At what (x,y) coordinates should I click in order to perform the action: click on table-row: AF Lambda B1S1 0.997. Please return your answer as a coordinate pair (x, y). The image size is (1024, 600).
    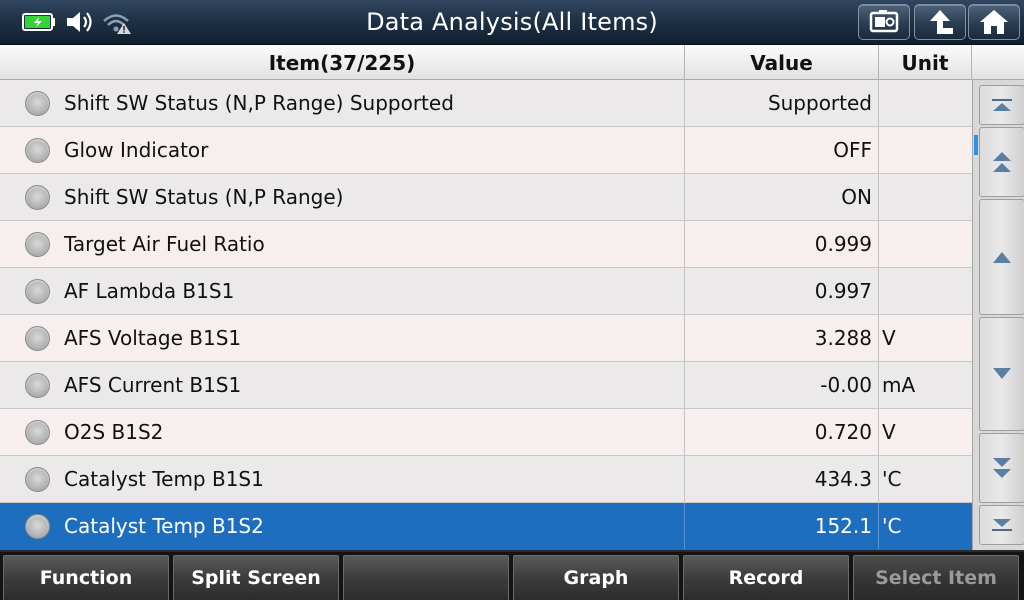
    Looking at the image, I should click on (486, 291).